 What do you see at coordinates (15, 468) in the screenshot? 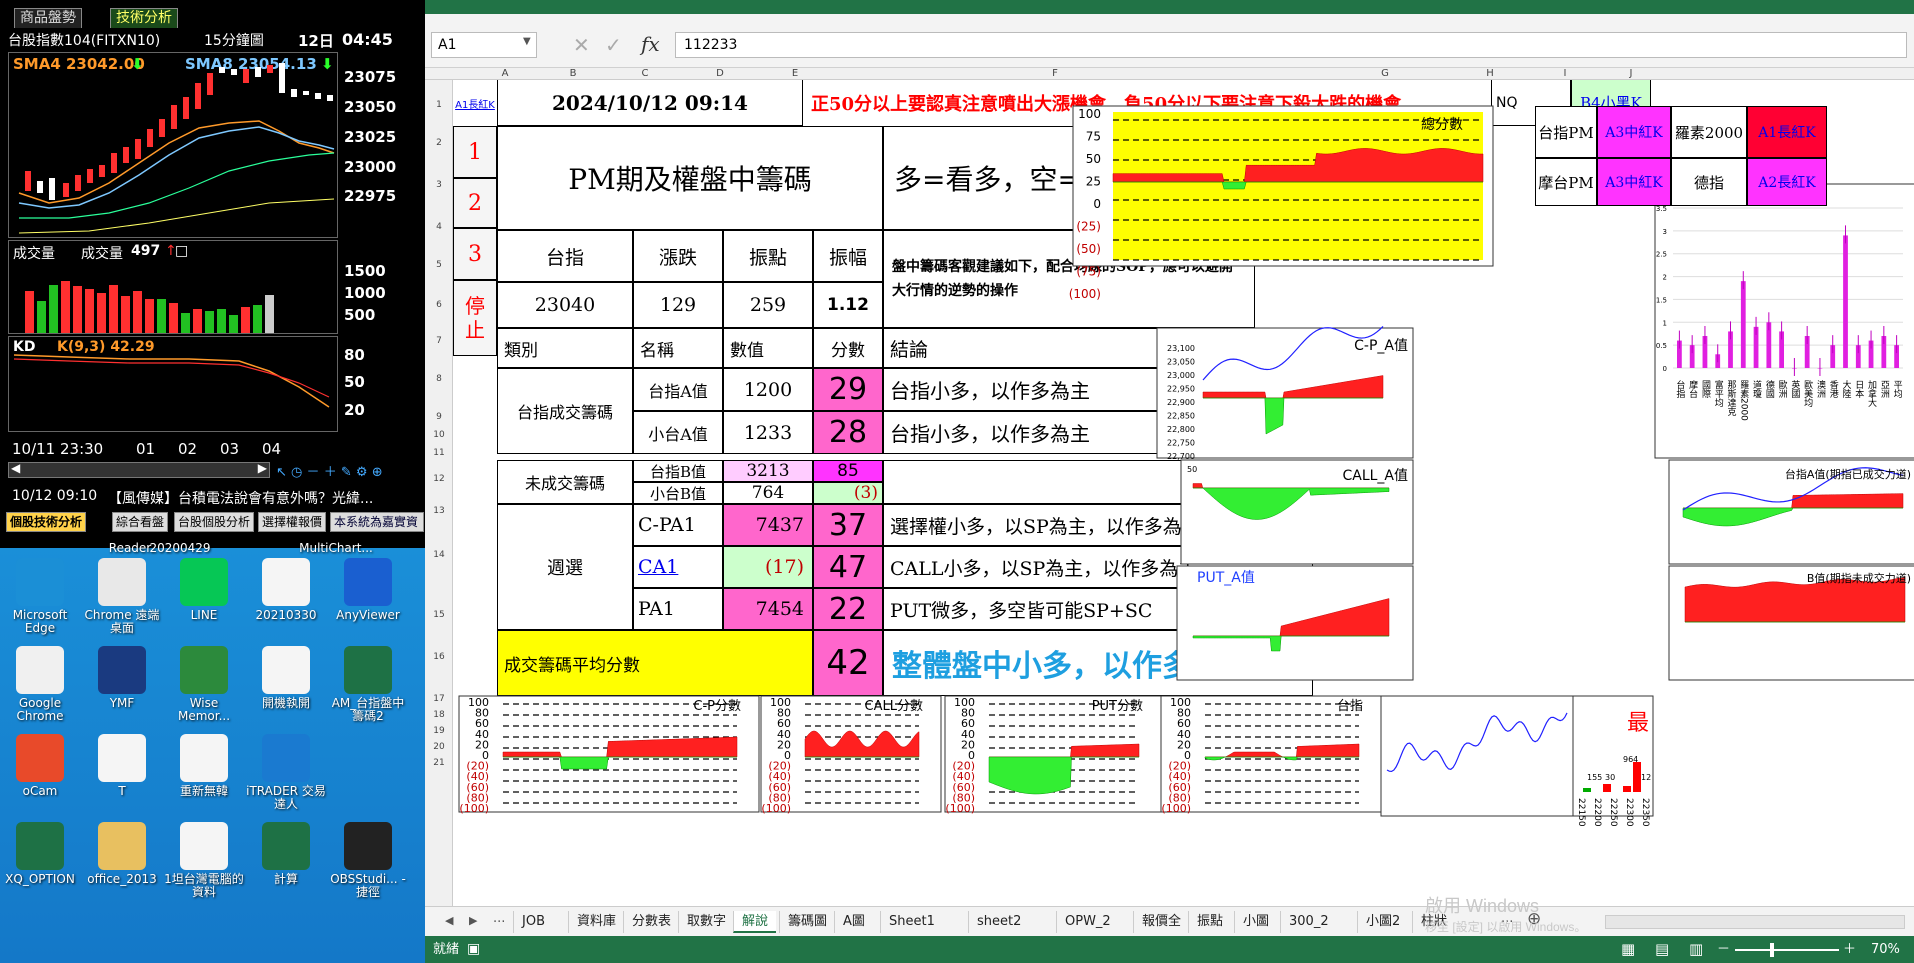
I see `scroll-left-icon: ◀` at bounding box center [15, 468].